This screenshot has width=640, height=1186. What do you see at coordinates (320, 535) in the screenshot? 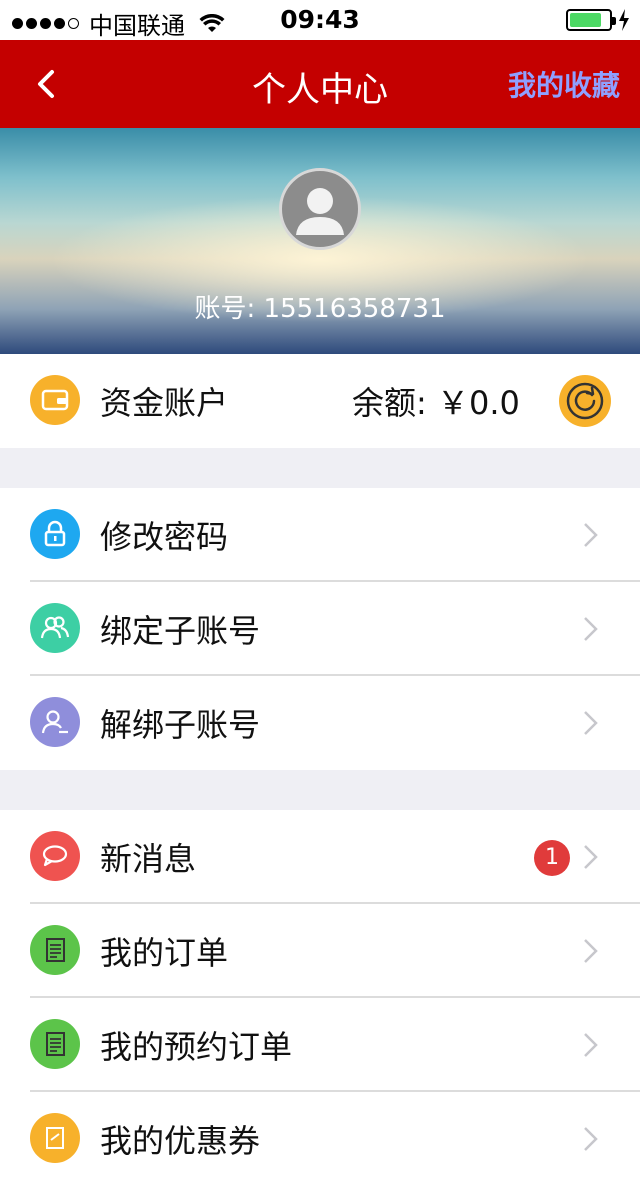
I see `change-password-row: 修改密码` at bounding box center [320, 535].